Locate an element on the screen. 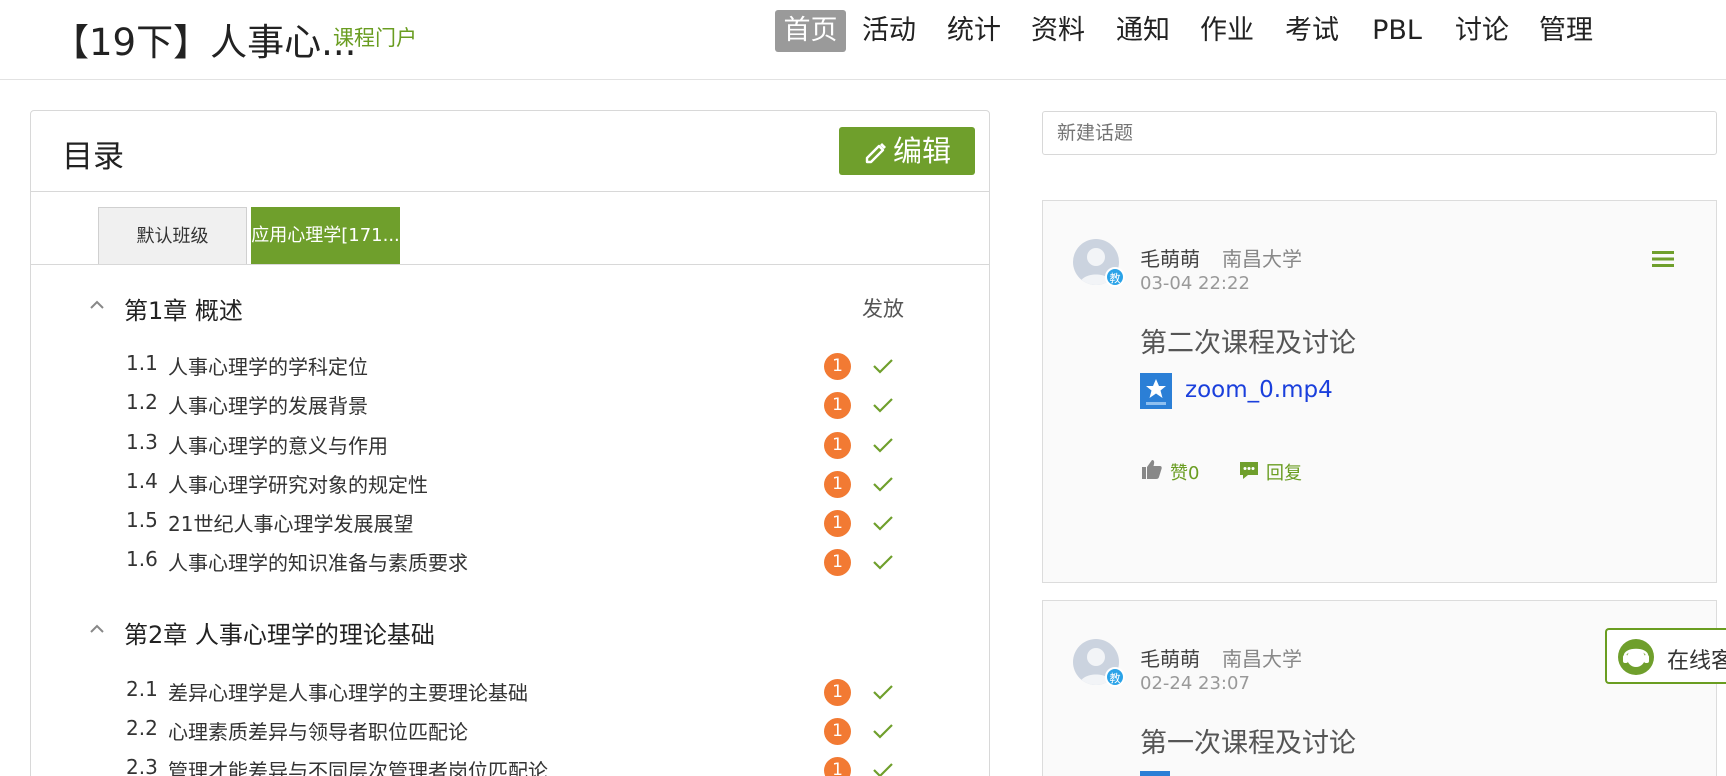 This screenshot has width=1726, height=776. edit-label: 编辑 is located at coordinates (921, 151).